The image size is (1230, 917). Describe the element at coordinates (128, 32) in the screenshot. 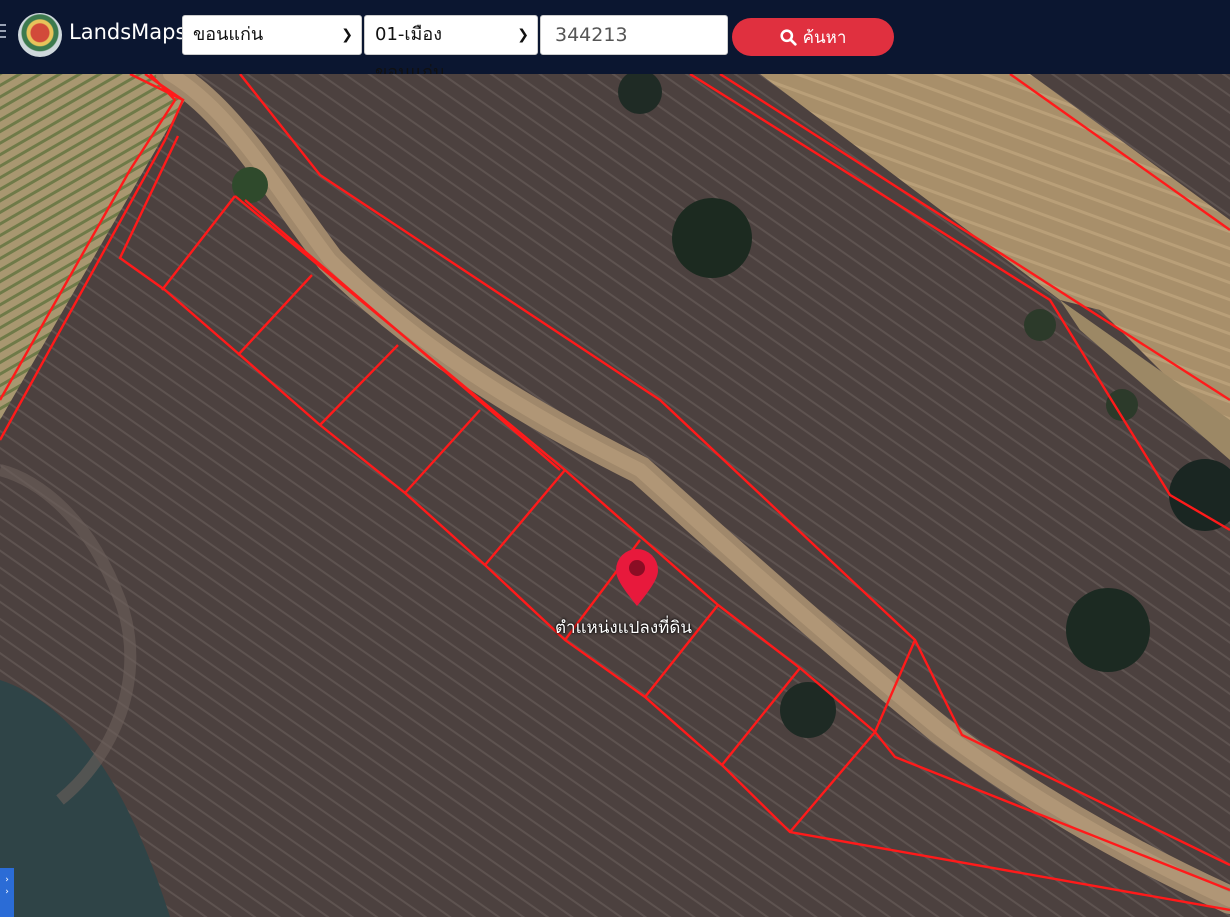

I see `brand-title: LandsMaps` at that location.